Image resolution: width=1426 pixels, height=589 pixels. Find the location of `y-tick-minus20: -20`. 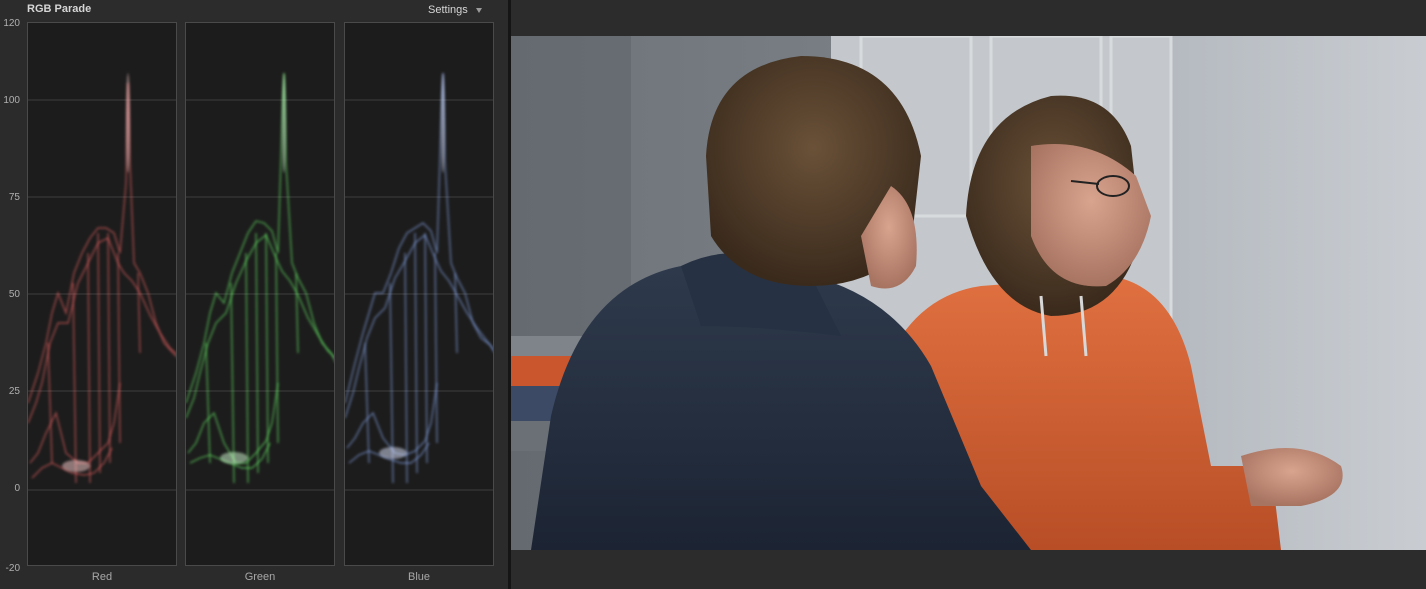

y-tick-minus20: -20 is located at coordinates (12, 568).